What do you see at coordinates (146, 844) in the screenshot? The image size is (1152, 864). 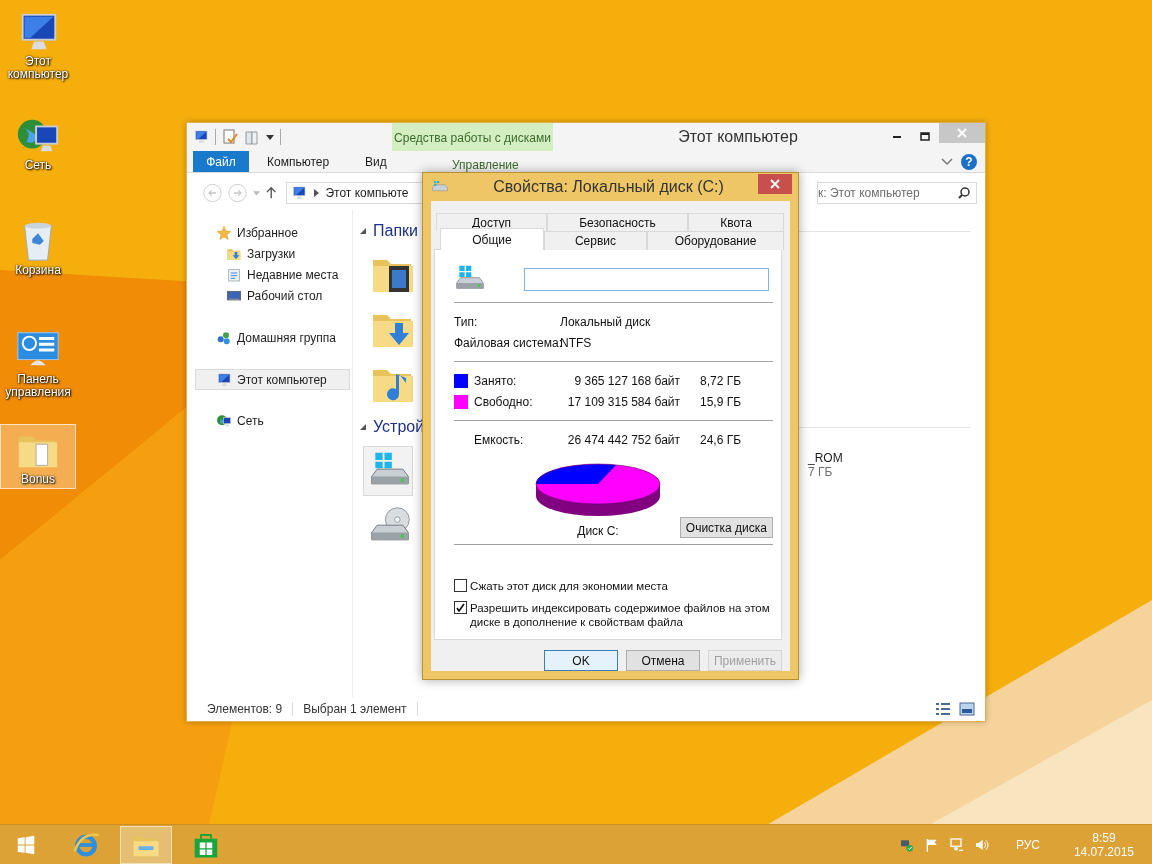 I see `taskbar-button` at bounding box center [146, 844].